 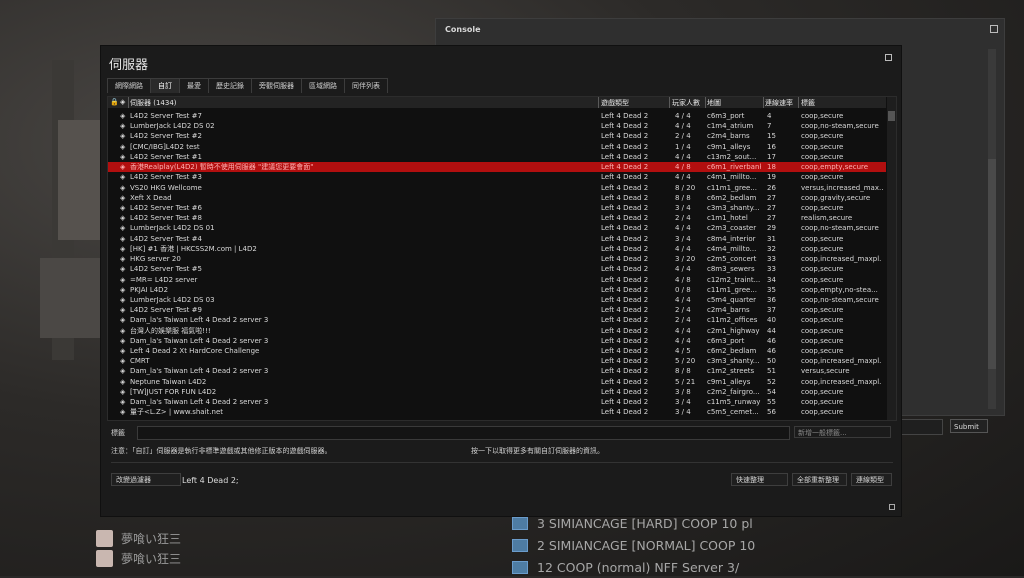 I want to click on server-name: L4D2 Server Test #7, so click(x=166, y=116).